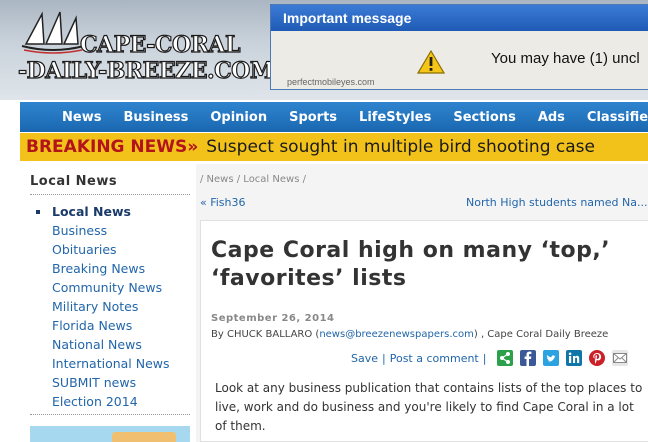 The height and width of the screenshot is (442, 648). What do you see at coordinates (155, 117) in the screenshot?
I see `nav-business: Business` at bounding box center [155, 117].